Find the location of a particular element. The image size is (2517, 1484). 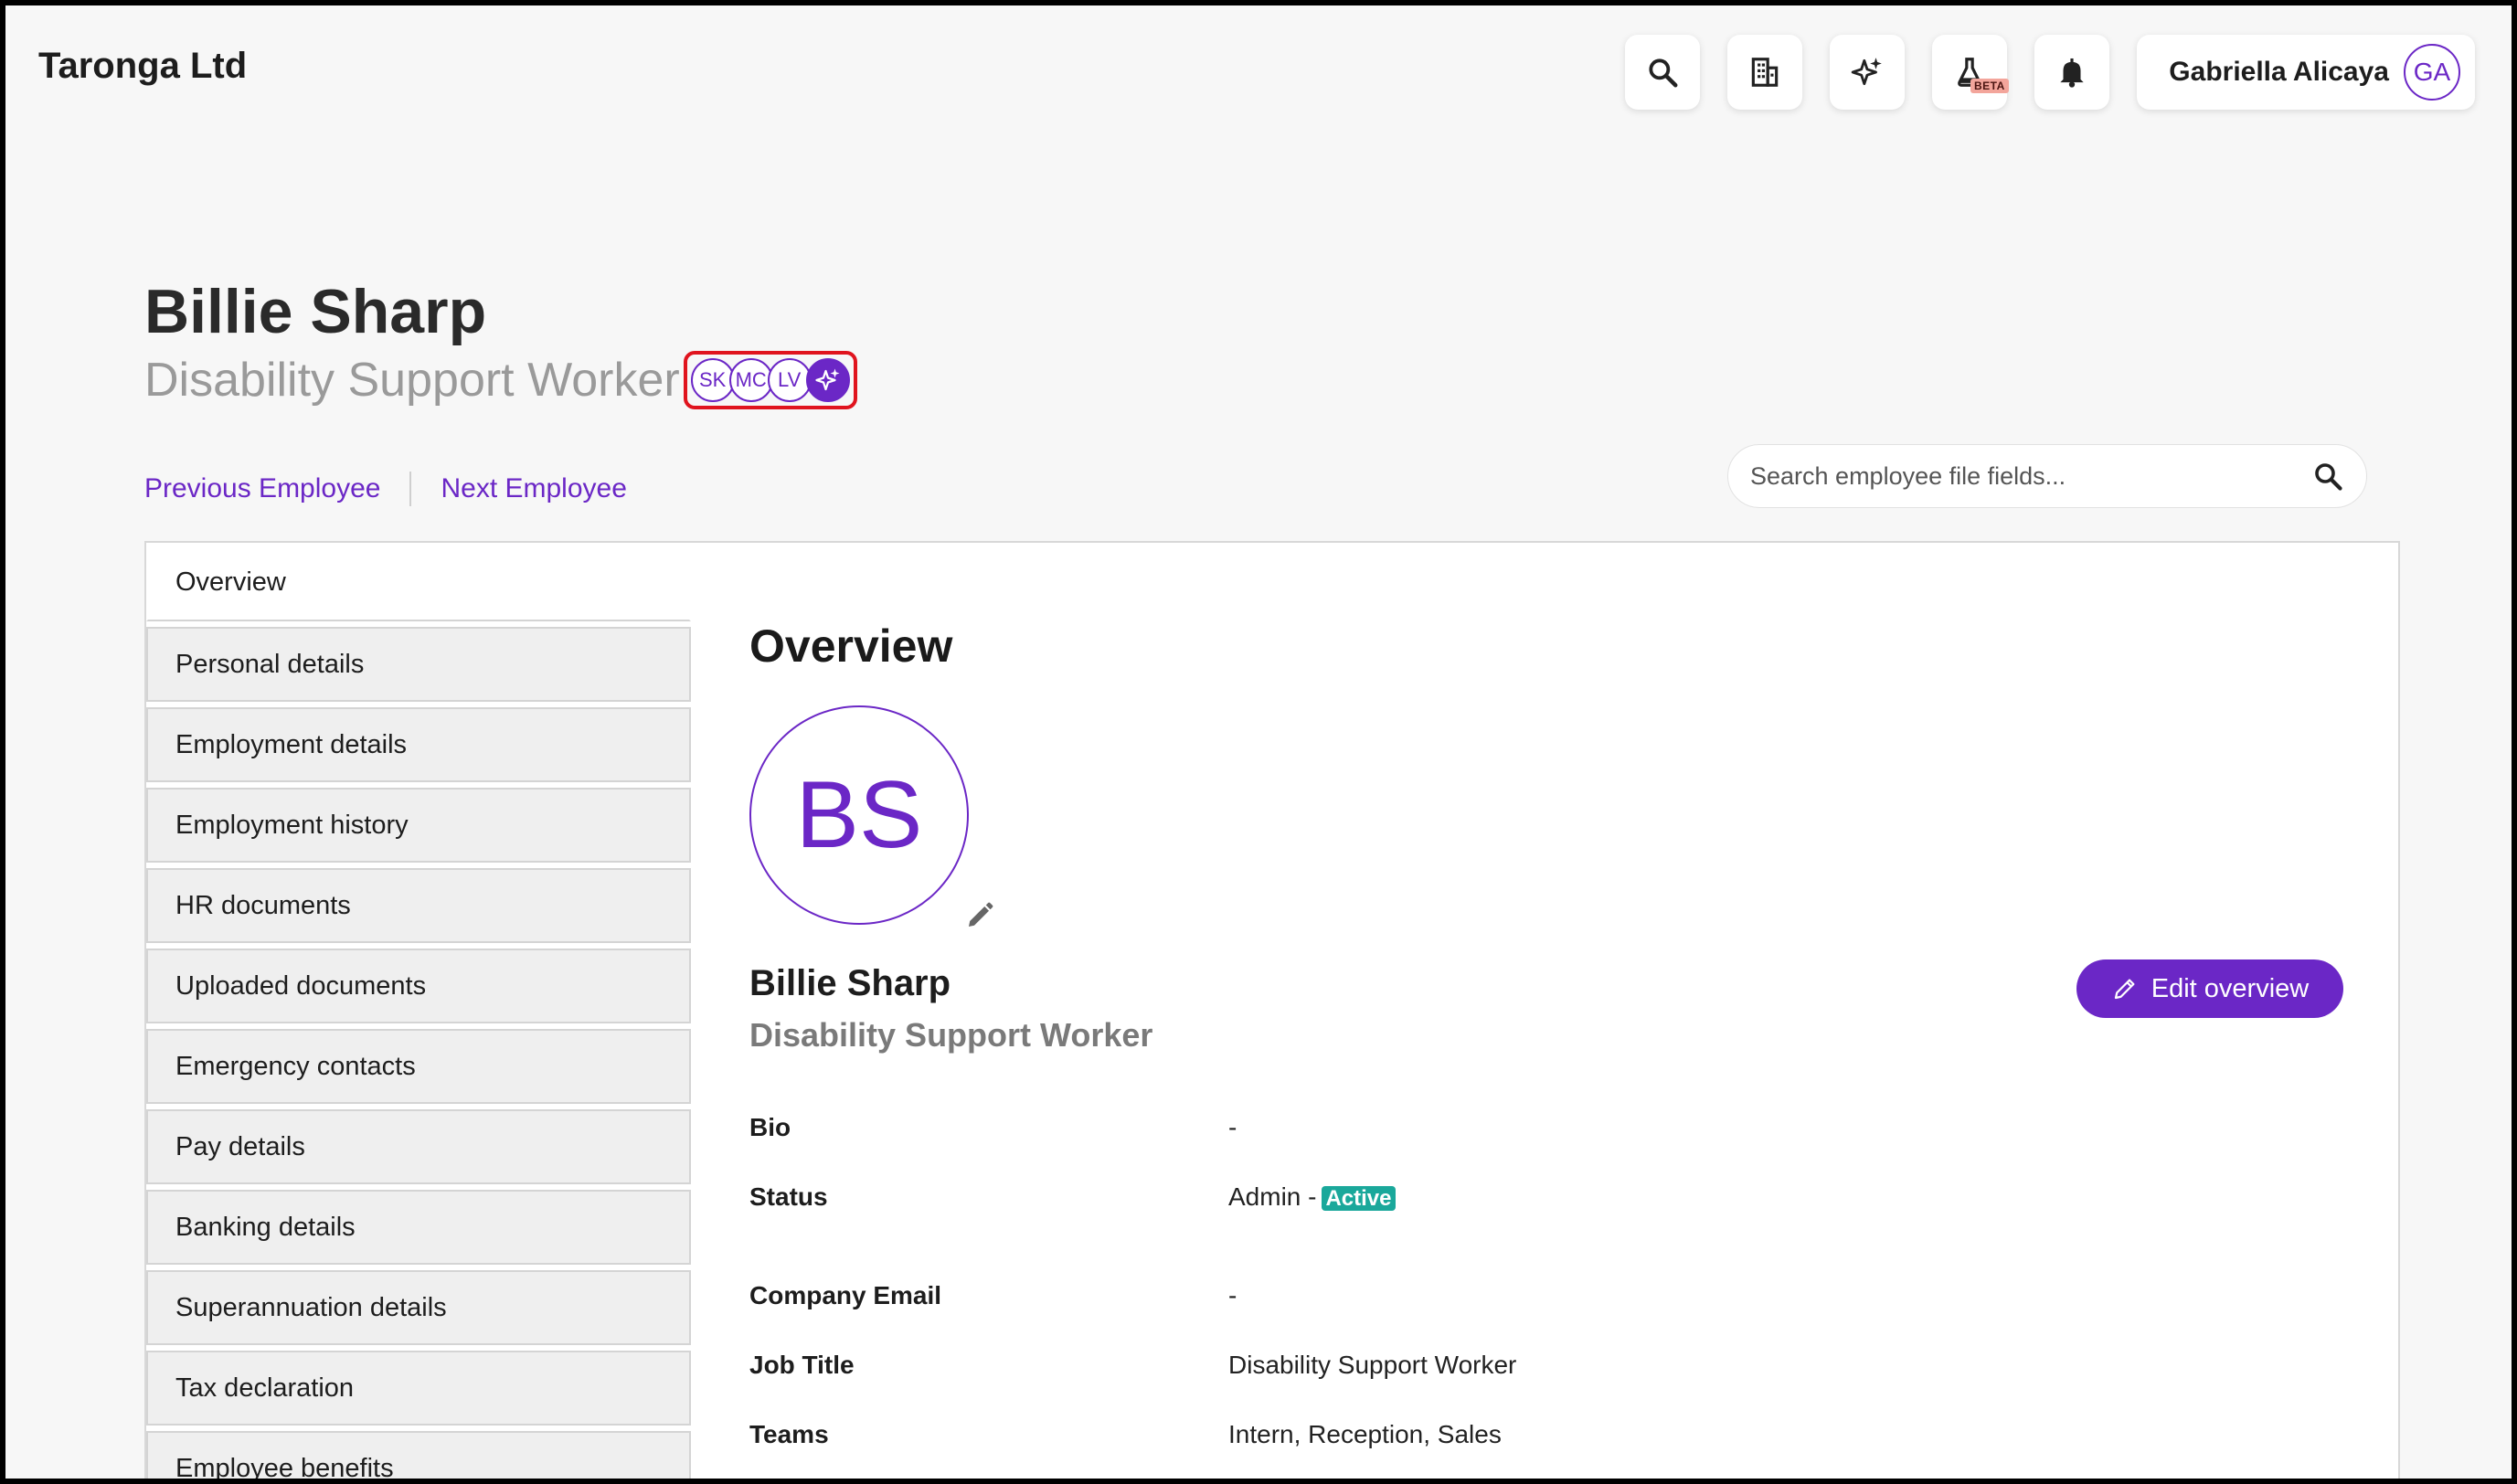

status-badge: Active is located at coordinates (1359, 1198).